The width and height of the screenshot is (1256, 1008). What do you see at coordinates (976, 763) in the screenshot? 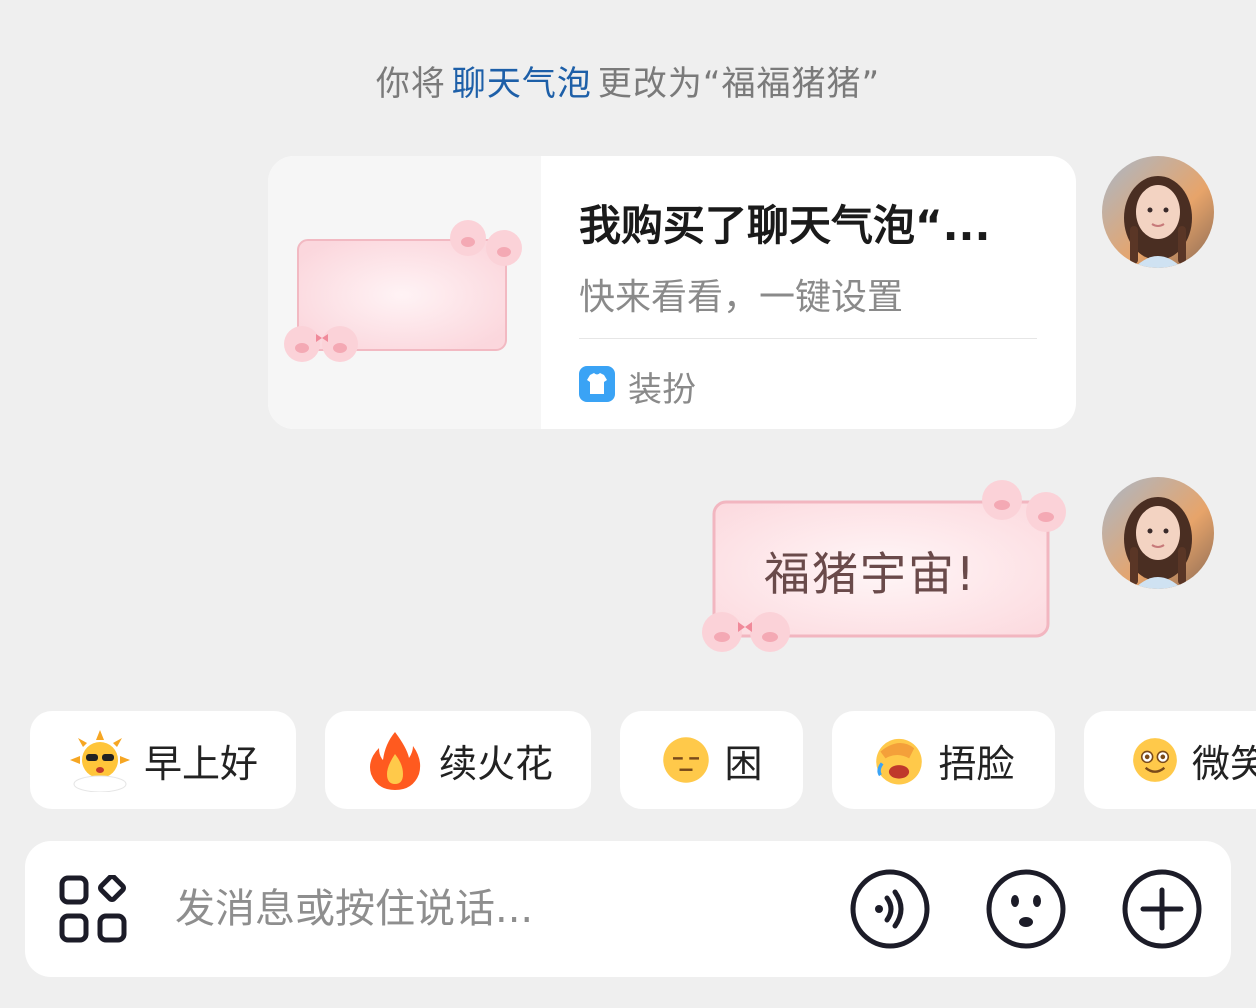
I see `quick-reply-label: 捂脸` at bounding box center [976, 763].